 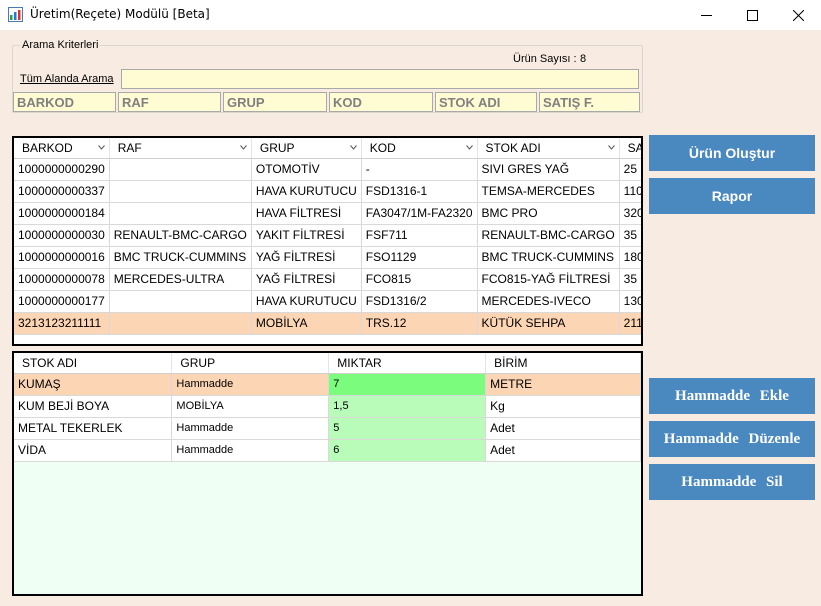 I want to click on edit-material-button: Hammadde Düzenle, so click(x=732, y=439).